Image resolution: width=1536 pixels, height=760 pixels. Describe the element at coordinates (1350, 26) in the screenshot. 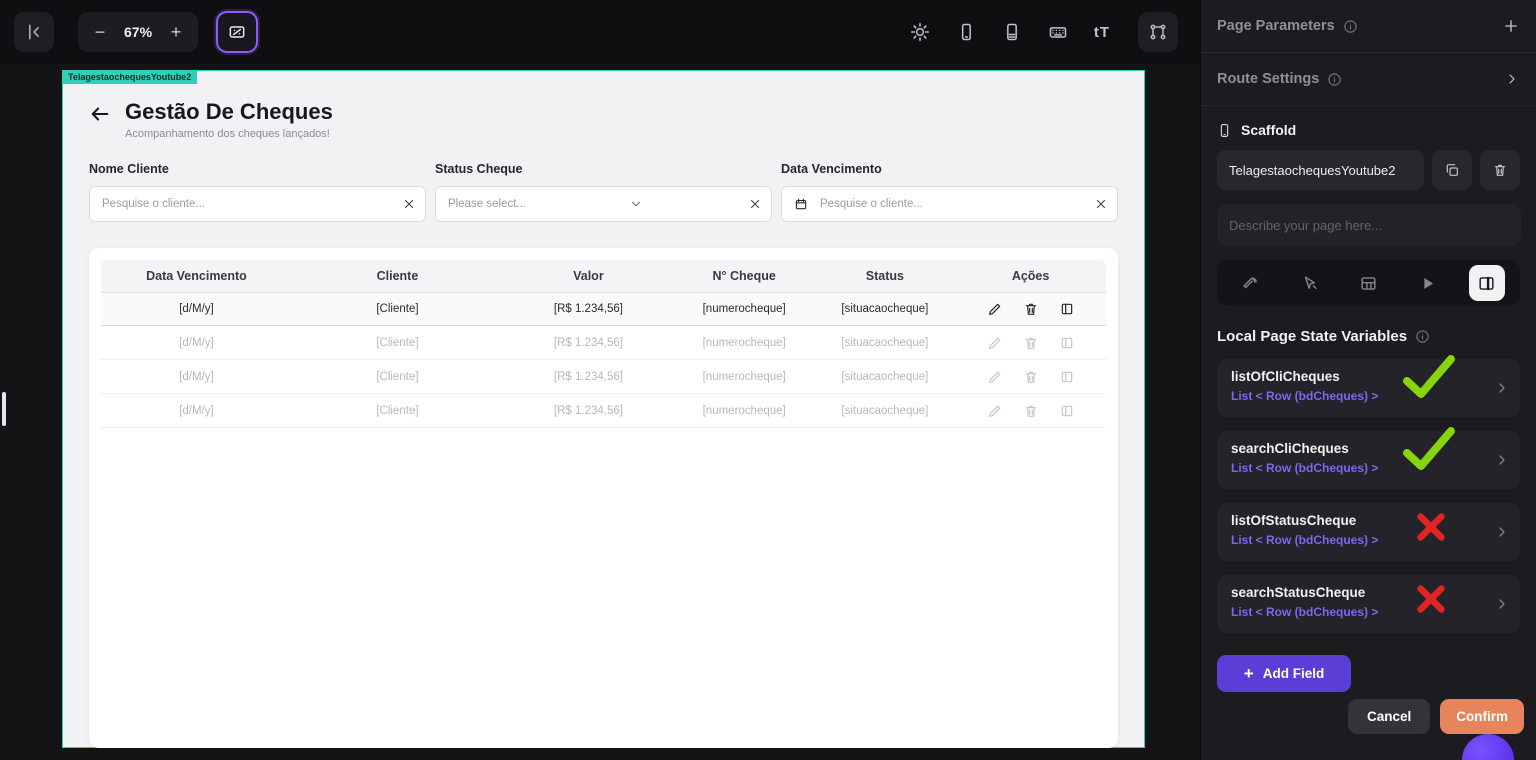

I see `info-icon` at that location.